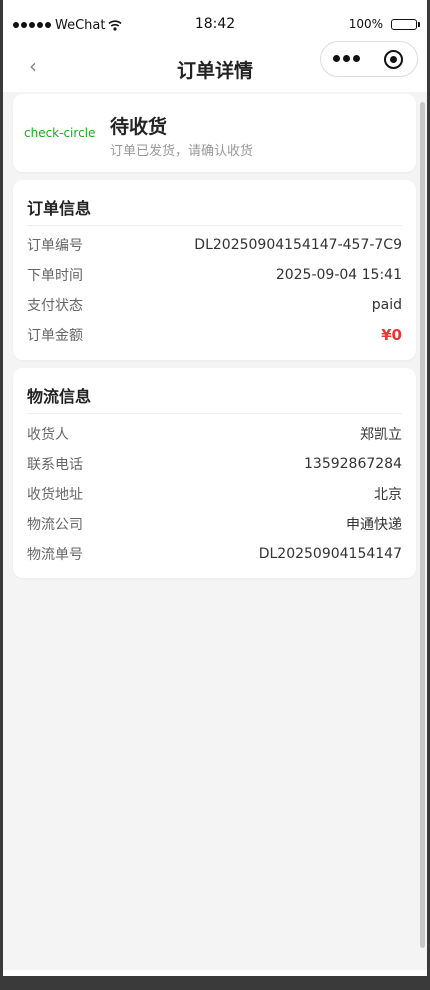 Image resolution: width=430 pixels, height=990 pixels. I want to click on row-label: 支付状态, so click(55, 306).